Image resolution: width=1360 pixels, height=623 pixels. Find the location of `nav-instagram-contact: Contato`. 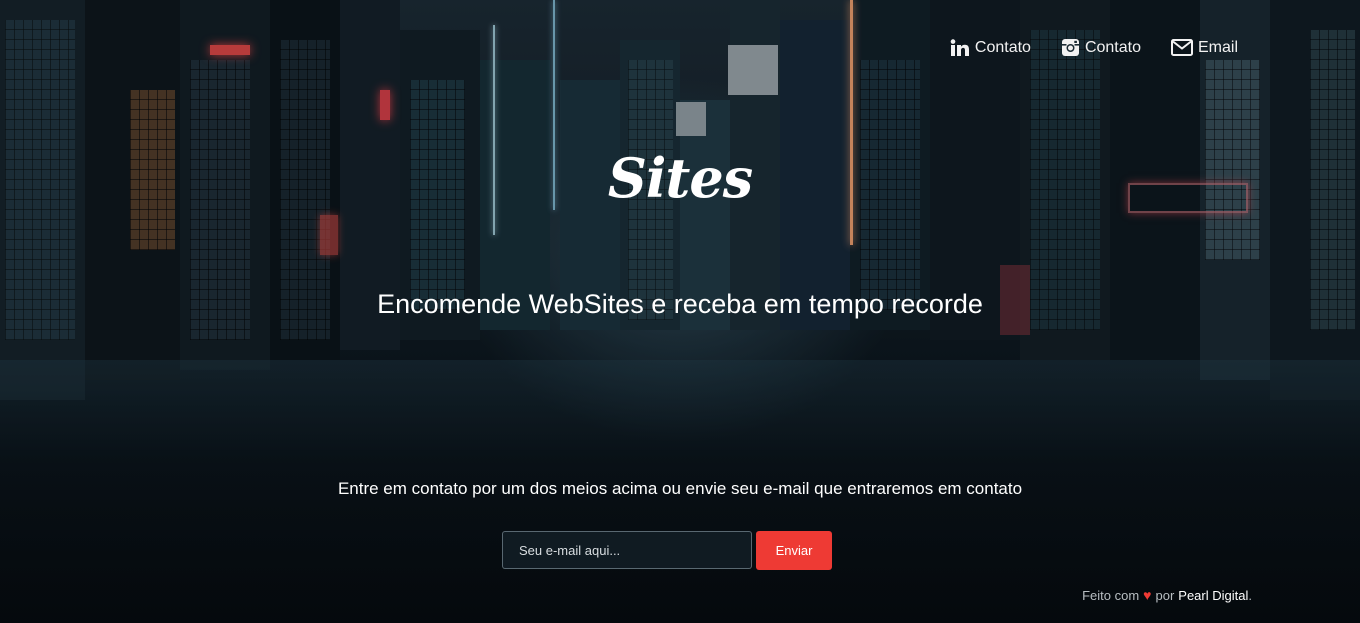

nav-instagram-contact: Contato is located at coordinates (1101, 47).